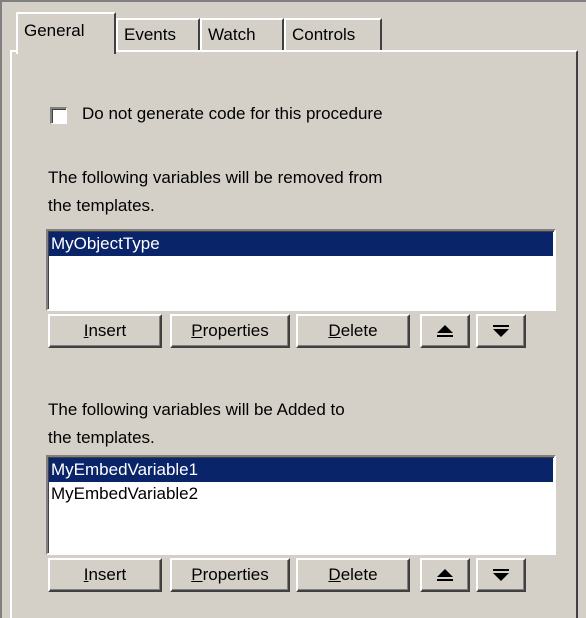 The image size is (586, 618). I want to click on list-item: MyEmbedVariable2, so click(301, 494).